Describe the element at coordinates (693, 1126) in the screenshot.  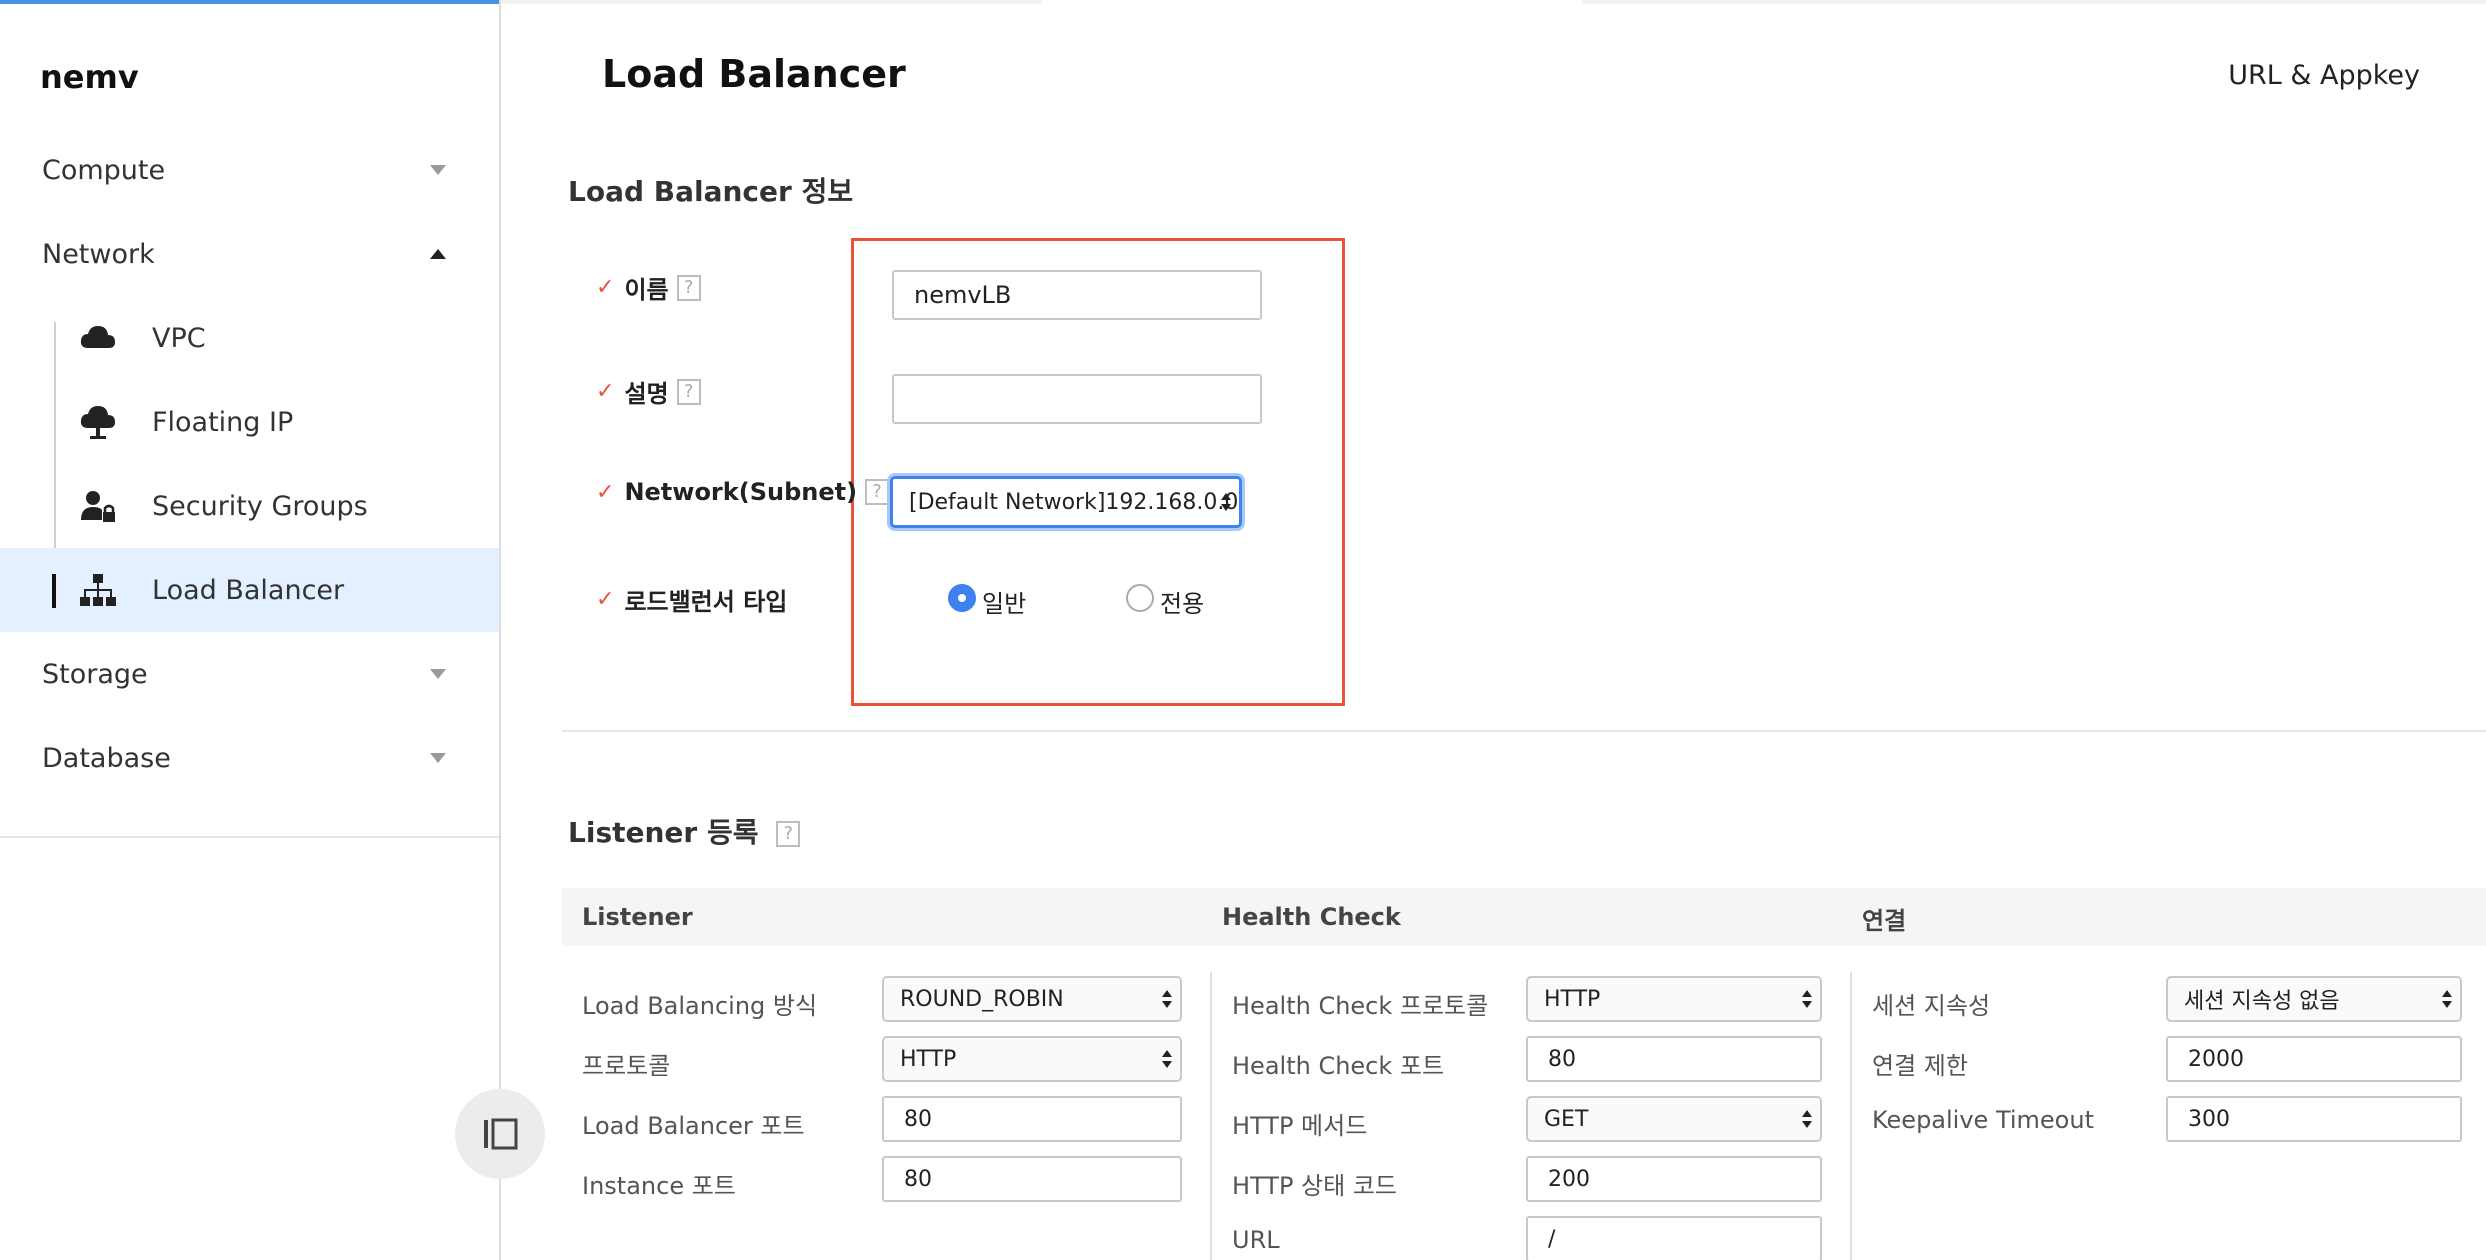
I see `field-label: Load Balancer 포트` at that location.